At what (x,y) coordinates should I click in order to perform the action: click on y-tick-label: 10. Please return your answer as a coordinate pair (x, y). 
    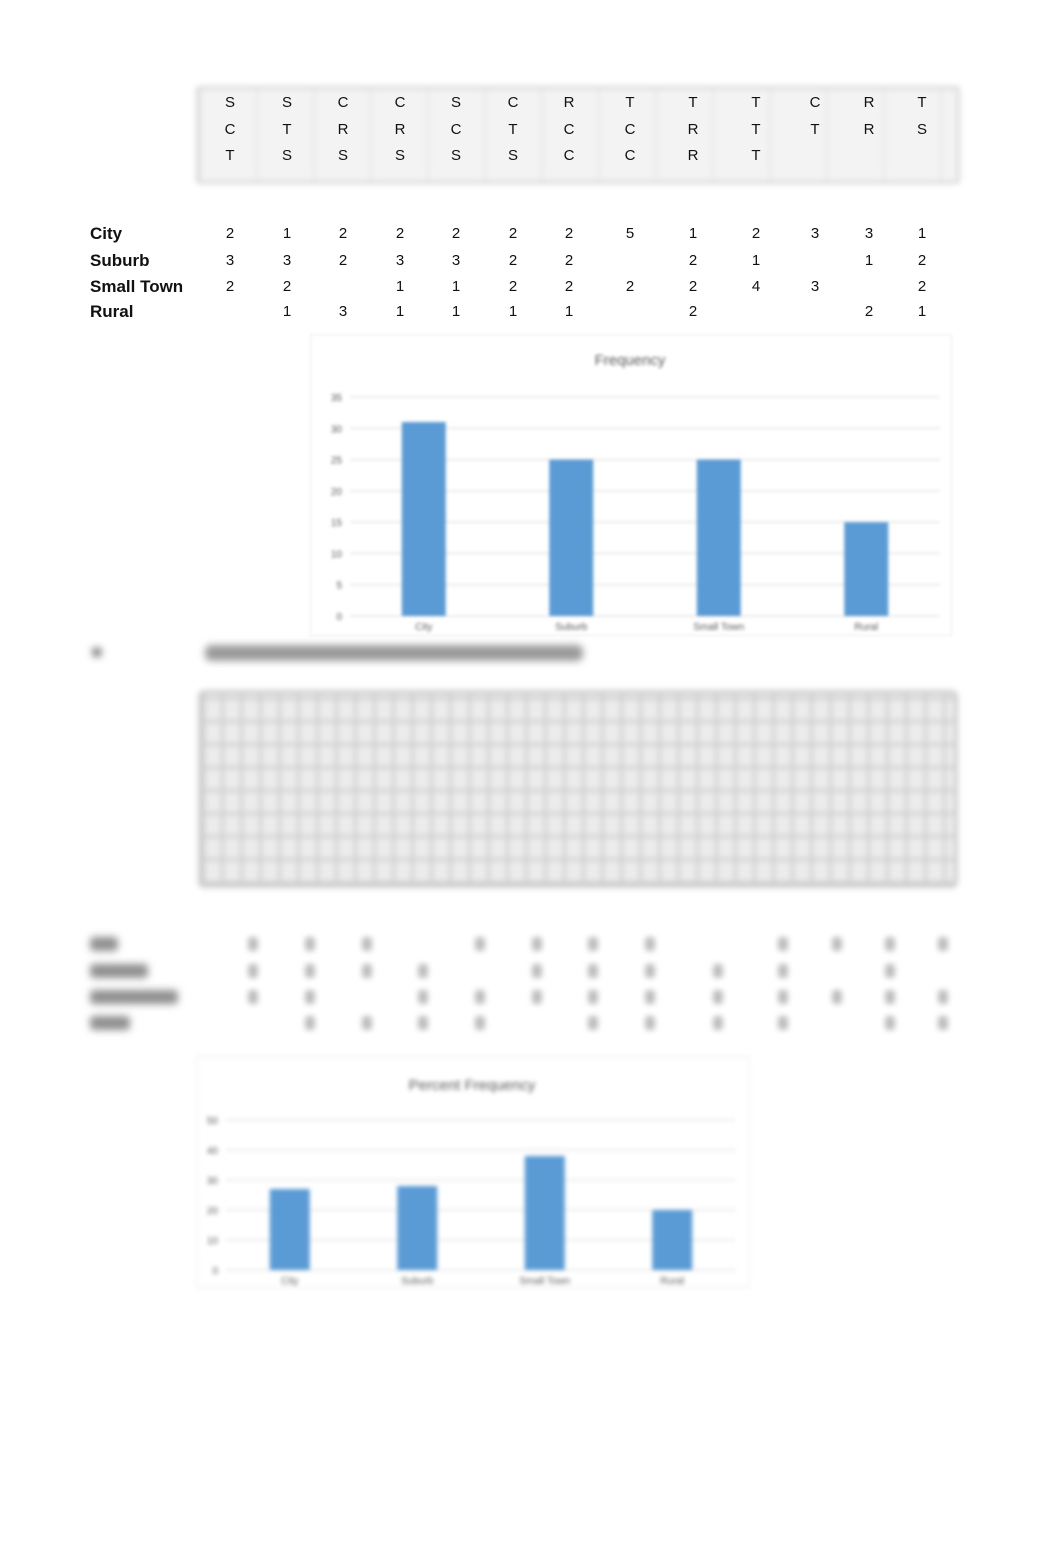
    Looking at the image, I should click on (213, 1241).